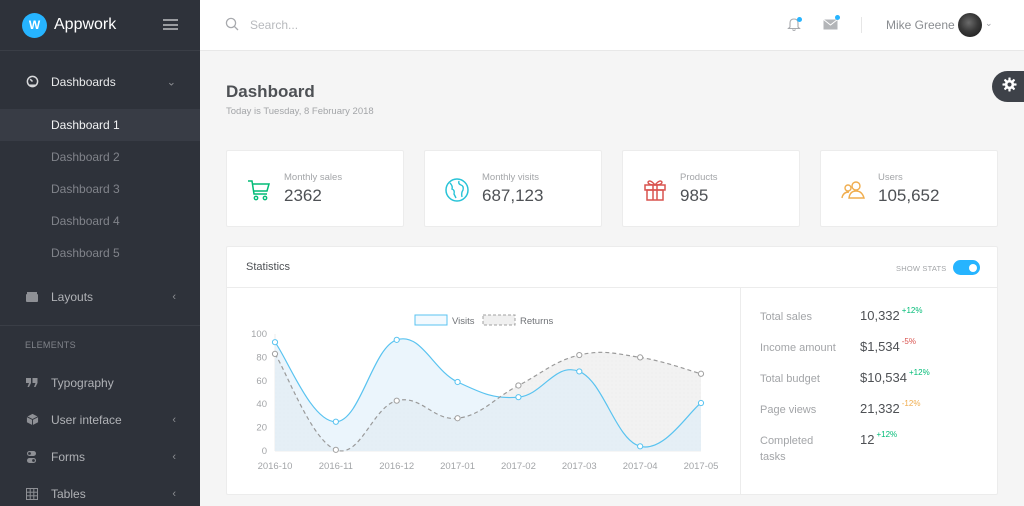  I want to click on stat-row-label: Total sales, so click(786, 317).